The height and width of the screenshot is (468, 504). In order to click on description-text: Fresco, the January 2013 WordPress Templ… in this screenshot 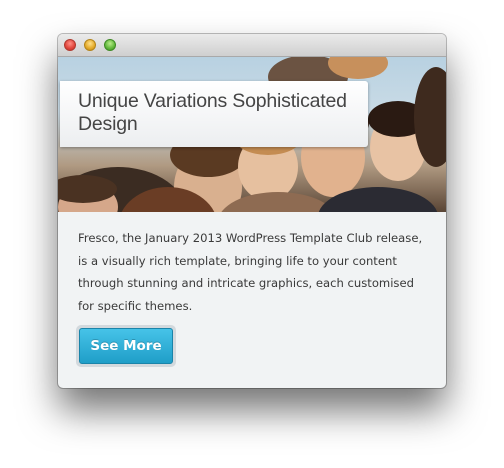, I will do `click(250, 272)`.